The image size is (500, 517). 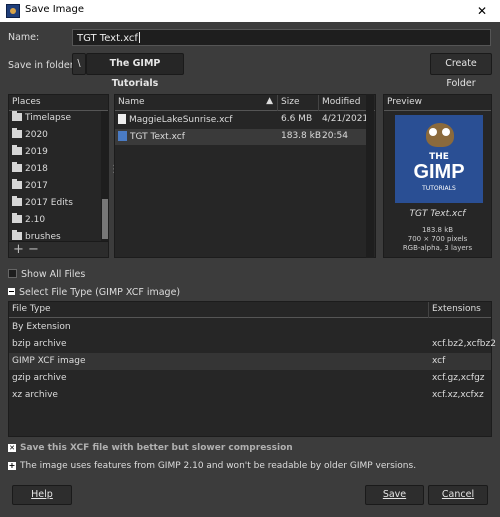 I want to click on path-bar-toggle-button: \, so click(x=79, y=64).